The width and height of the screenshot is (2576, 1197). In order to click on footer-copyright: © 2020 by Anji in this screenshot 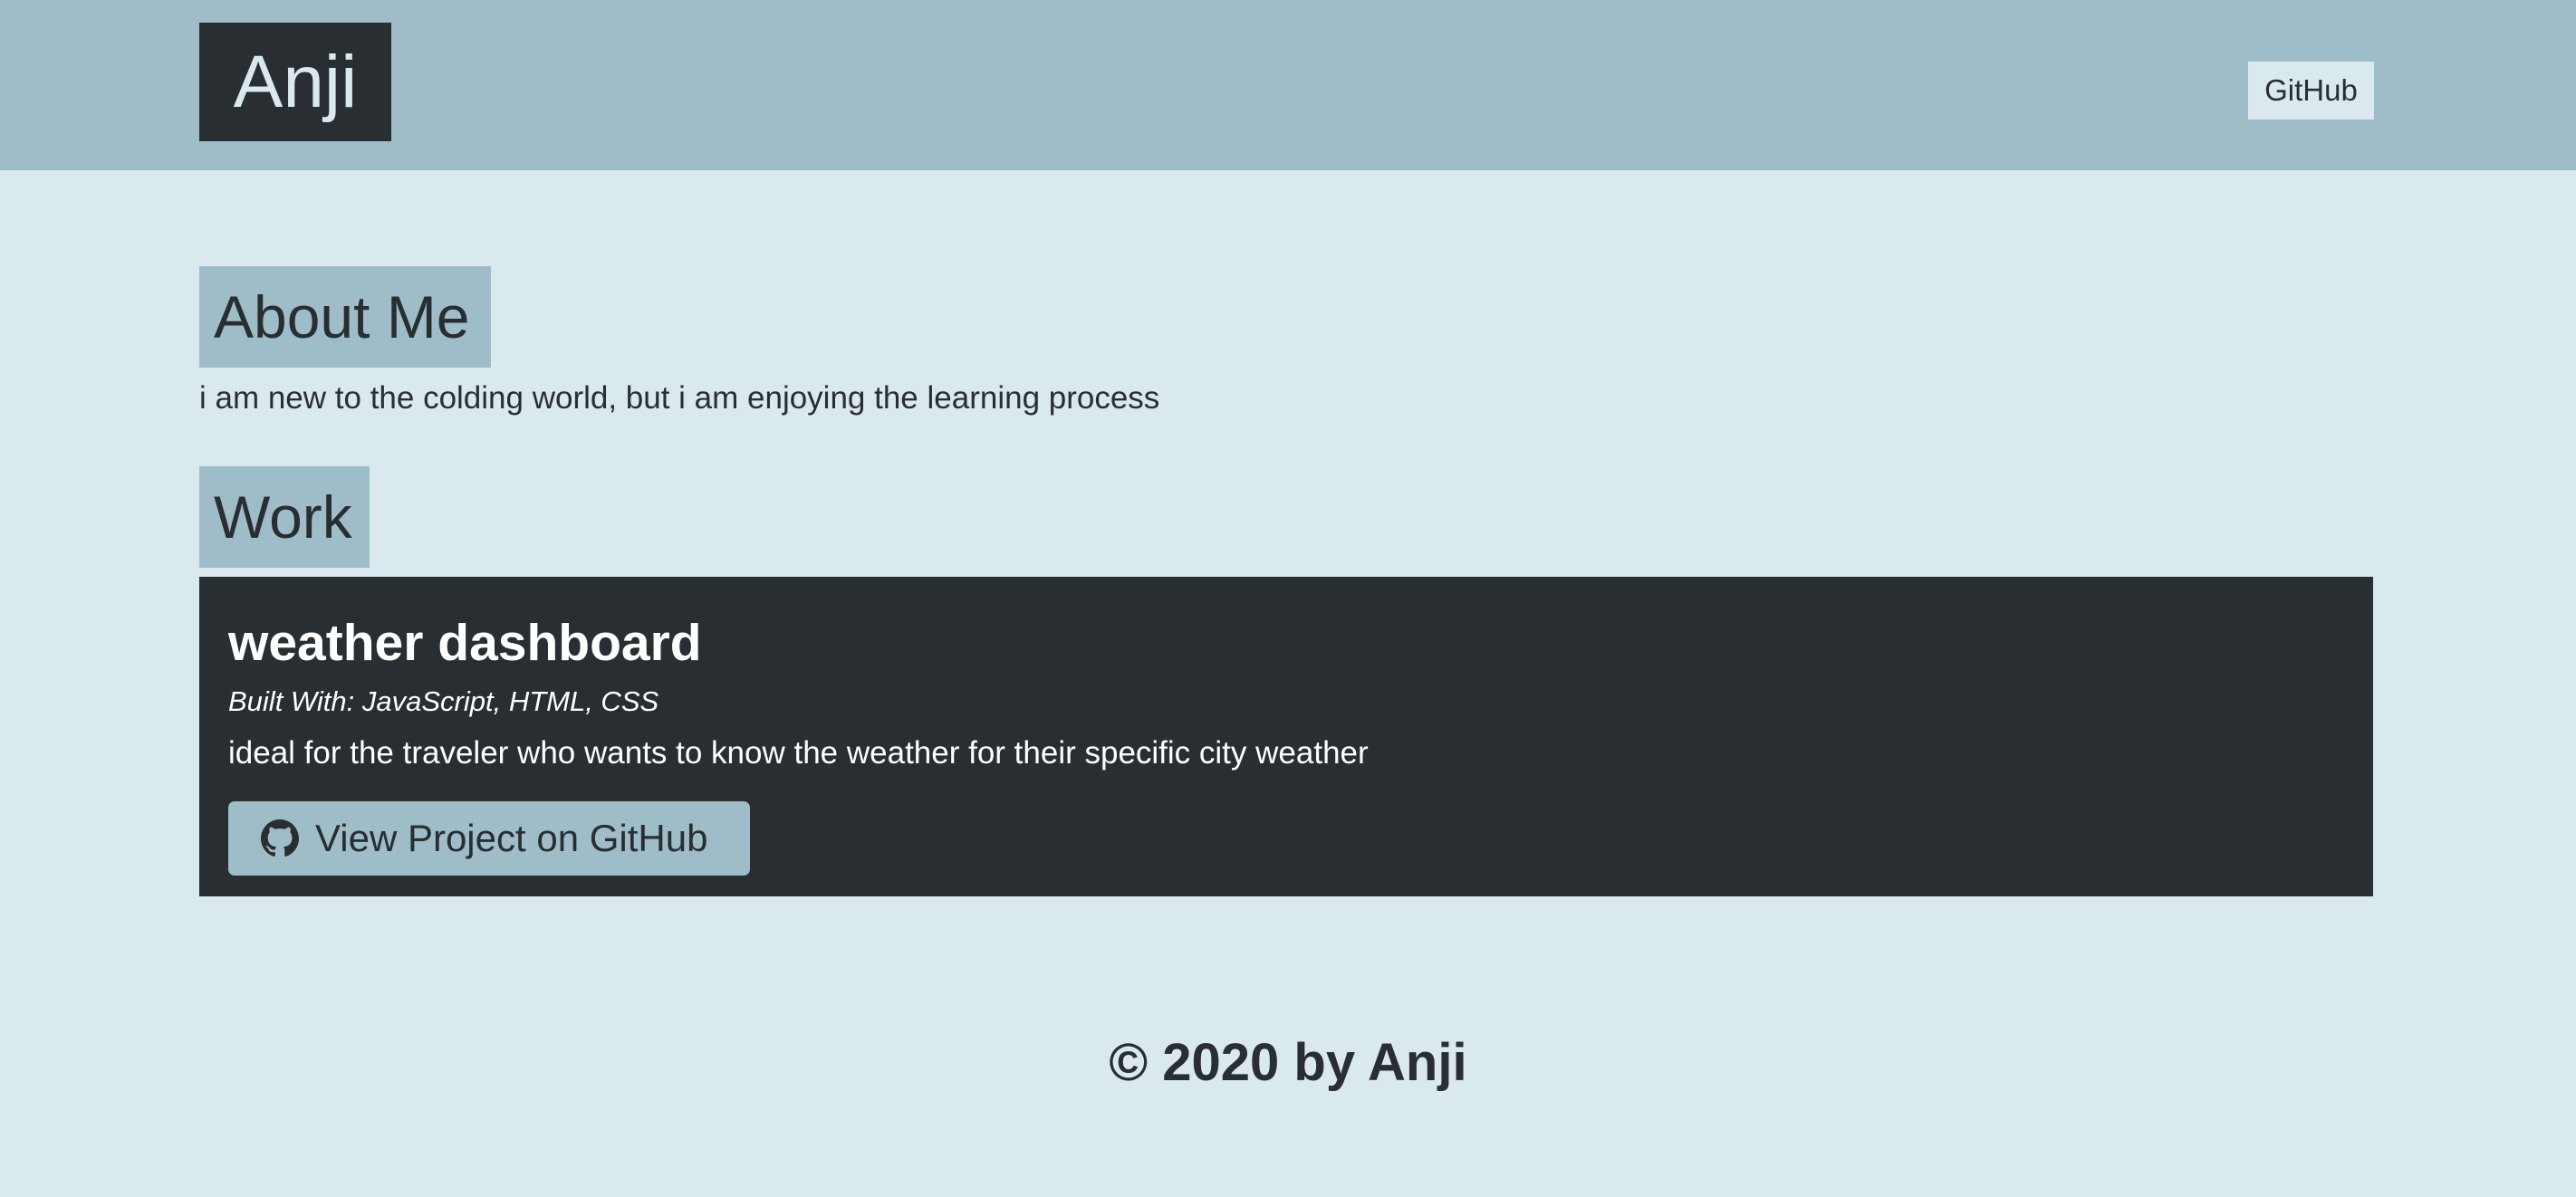, I will do `click(1288, 1062)`.